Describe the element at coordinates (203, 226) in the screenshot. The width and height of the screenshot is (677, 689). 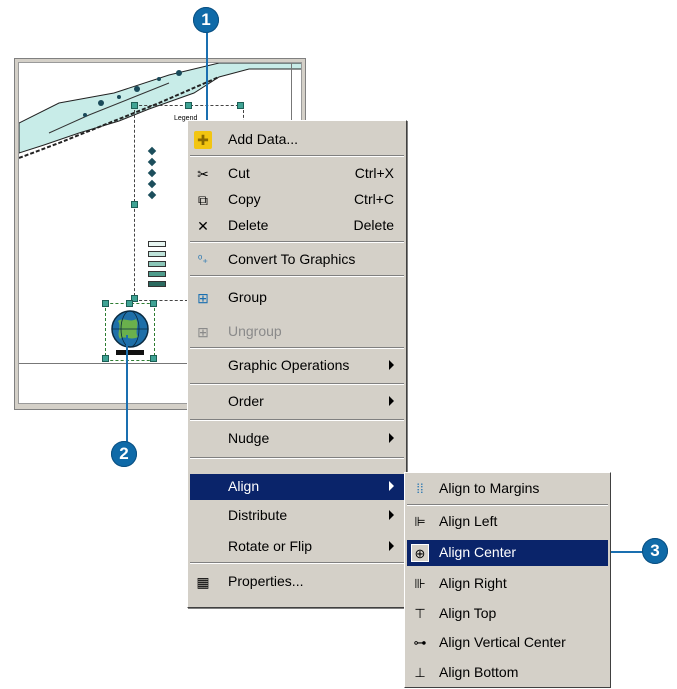
I see `delete-x-icon: ✕` at that location.